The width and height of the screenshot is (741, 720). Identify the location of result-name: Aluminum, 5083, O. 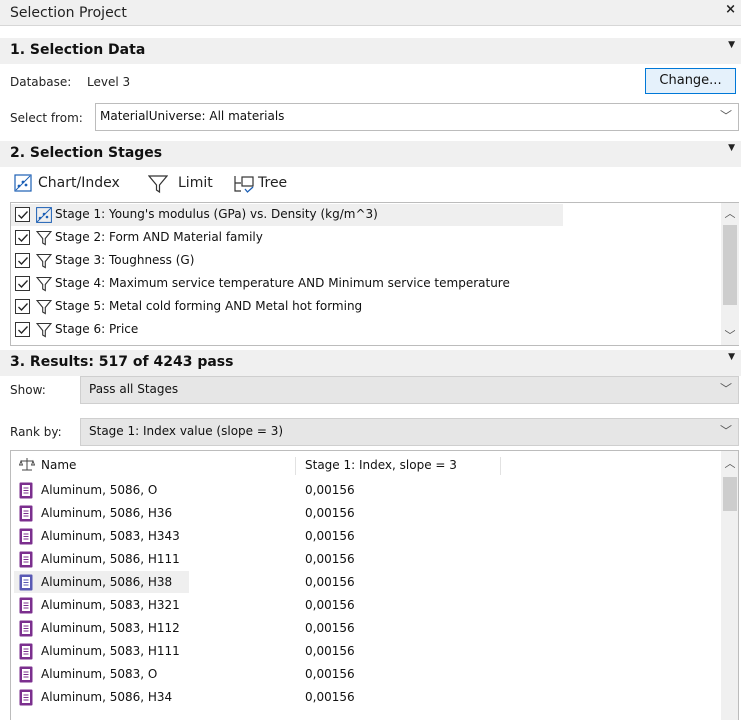
(99, 674).